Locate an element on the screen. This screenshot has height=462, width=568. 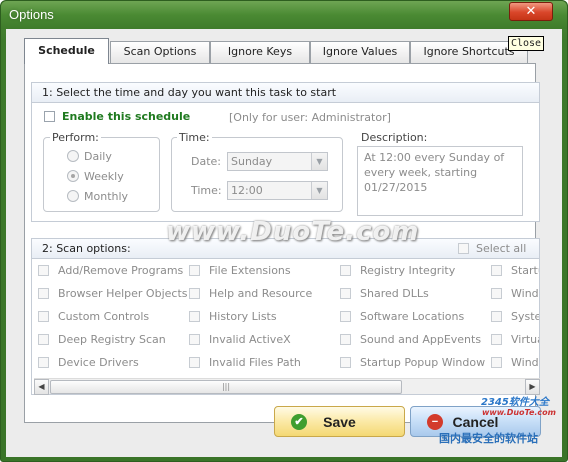
scroll-grip-icon: ||| is located at coordinates (226, 386).